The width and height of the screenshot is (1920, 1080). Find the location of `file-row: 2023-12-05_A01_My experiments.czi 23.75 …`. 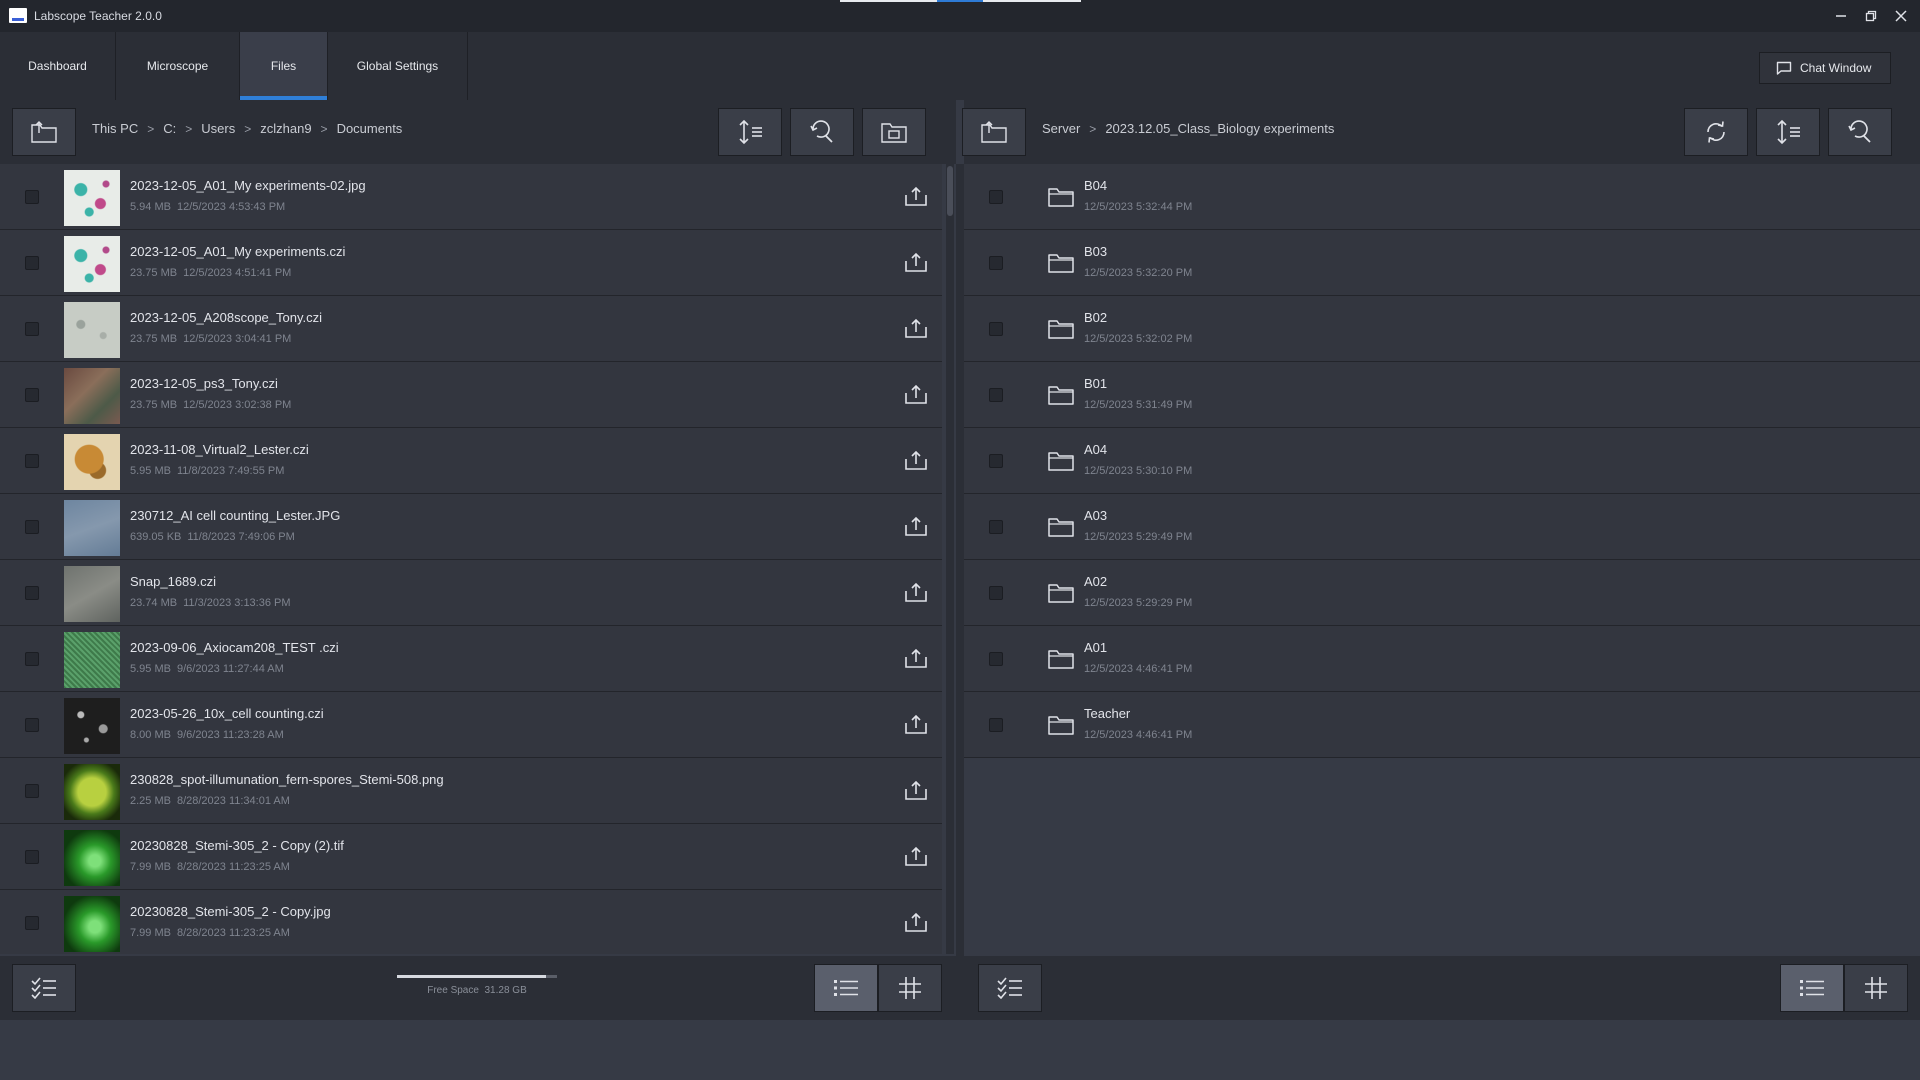

file-row: 2023-12-05_A01_My experiments.czi 23.75 … is located at coordinates (471, 263).